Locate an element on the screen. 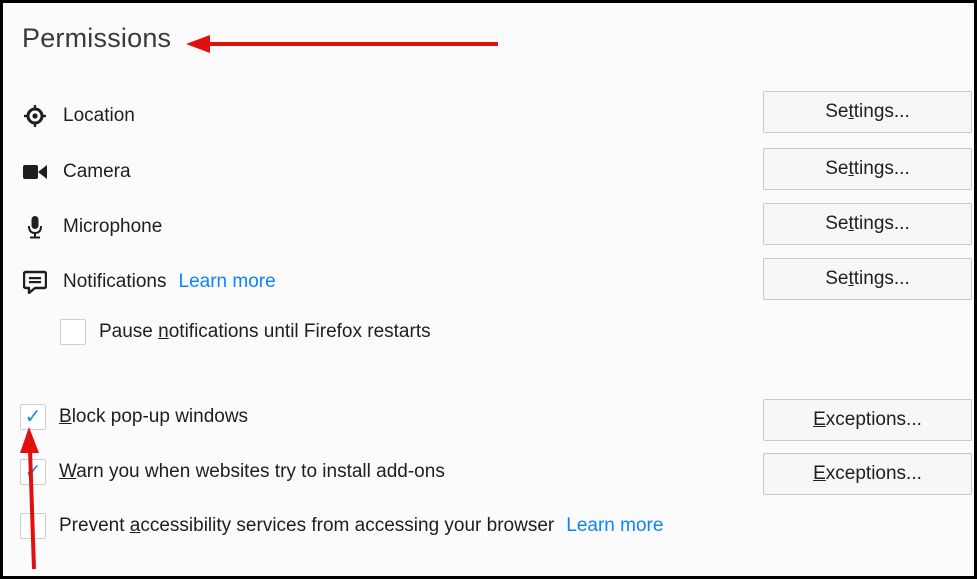  annotation-arrow-left-icon is located at coordinates (342, 44).